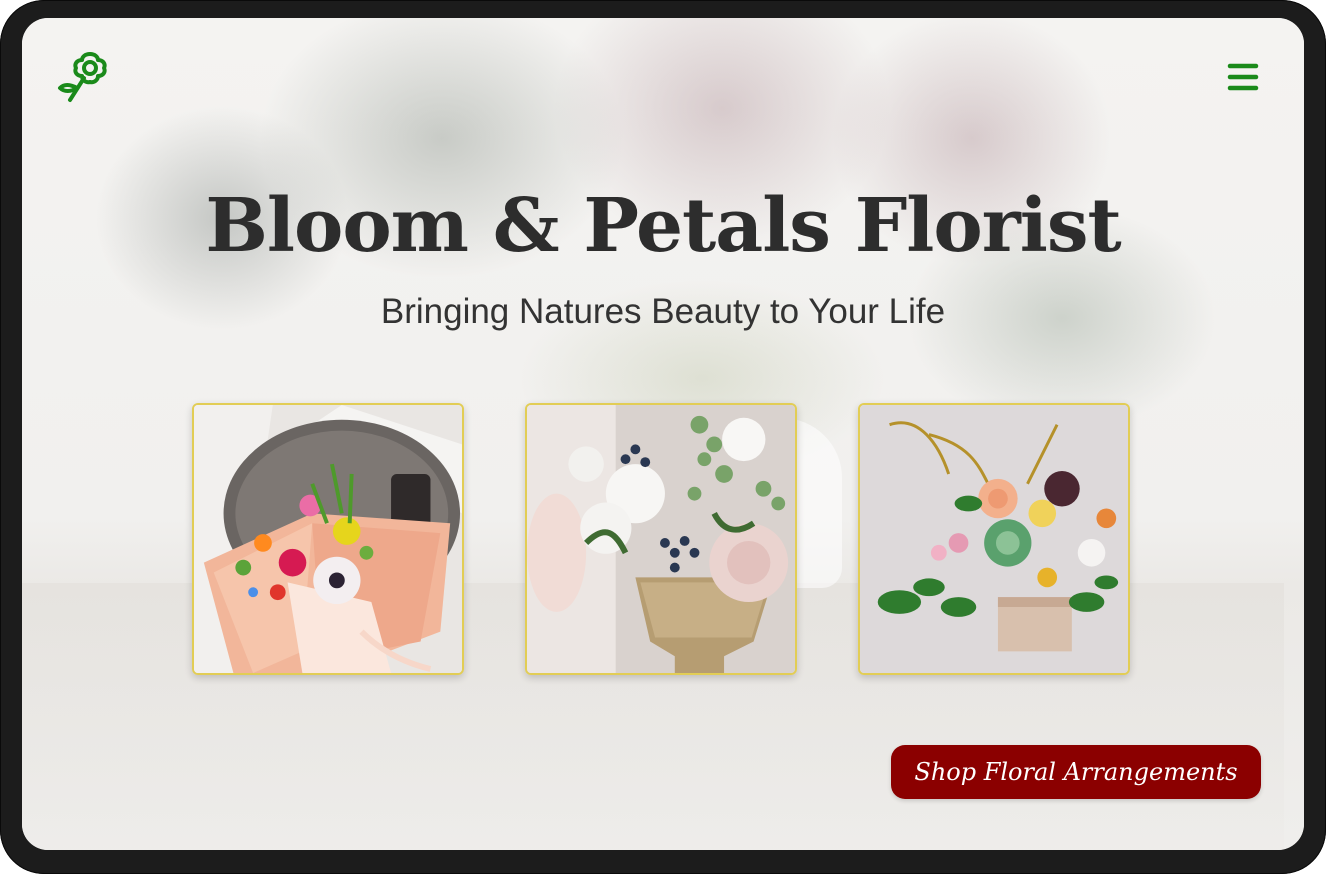 This screenshot has height=874, width=1326. I want to click on flower-logo-icon, so click(84, 77).